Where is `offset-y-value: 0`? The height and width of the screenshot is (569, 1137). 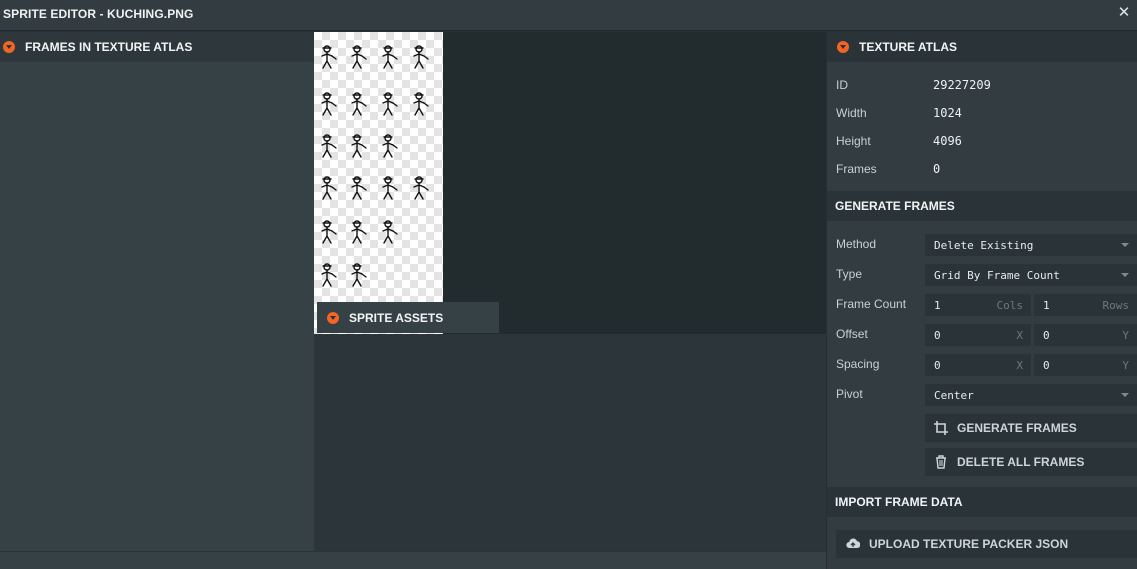
offset-y-value: 0 is located at coordinates (1046, 335).